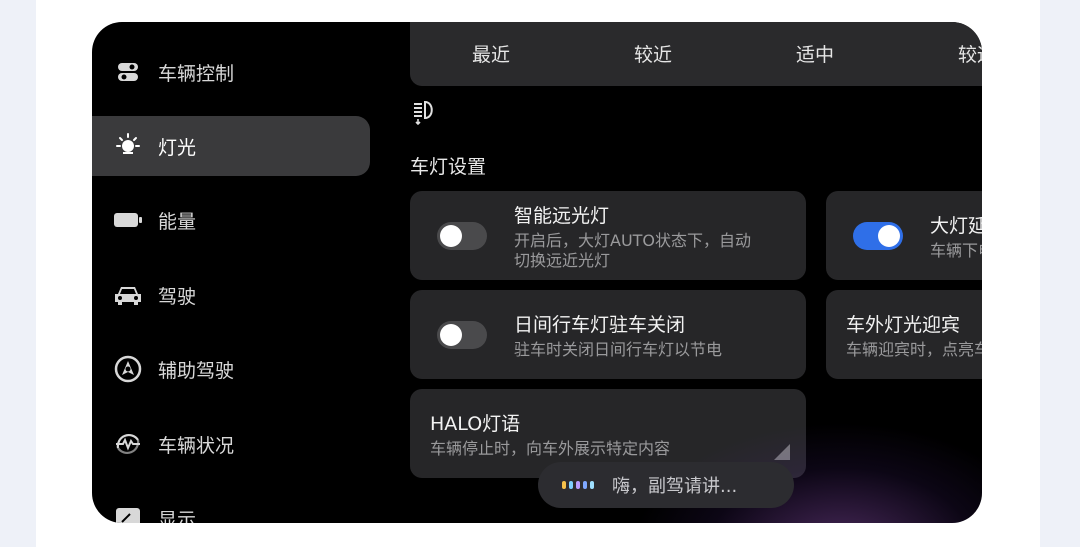  I want to click on card-title: 车外灯光迎宾, so click(903, 325).